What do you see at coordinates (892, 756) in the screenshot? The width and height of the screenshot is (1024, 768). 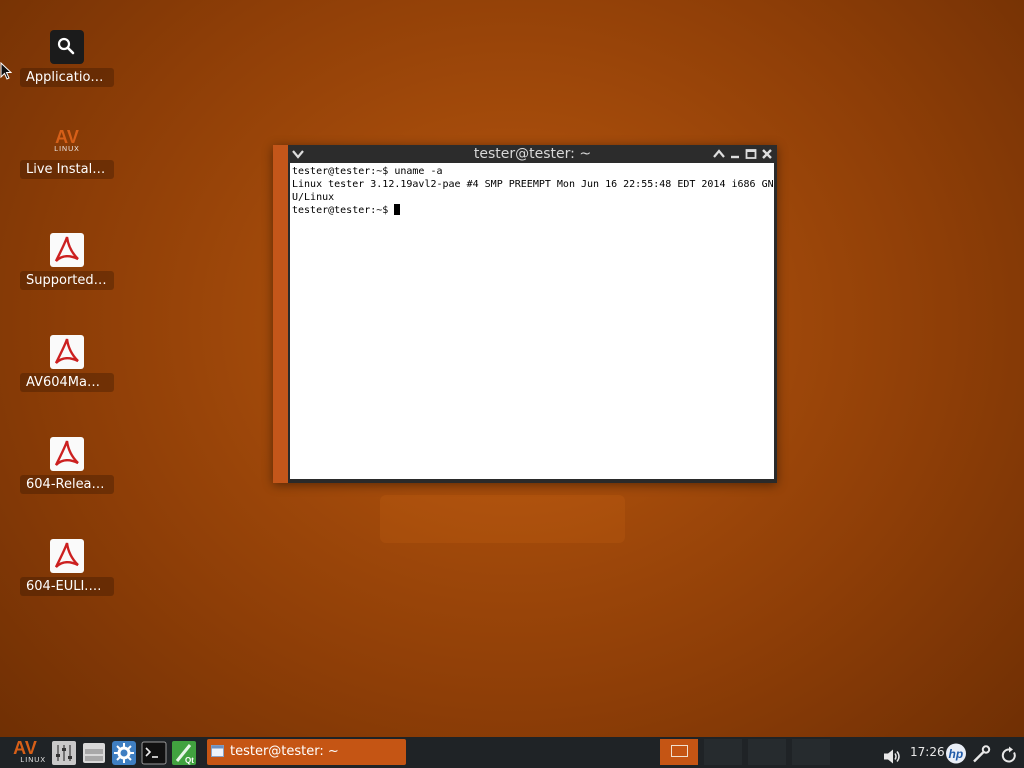 I see `volume-icon` at bounding box center [892, 756].